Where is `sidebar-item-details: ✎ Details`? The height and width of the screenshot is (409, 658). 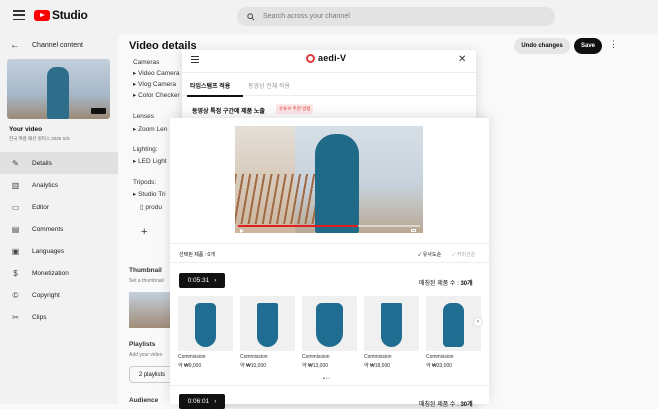 sidebar-item-details: ✎ Details is located at coordinates (59, 163).